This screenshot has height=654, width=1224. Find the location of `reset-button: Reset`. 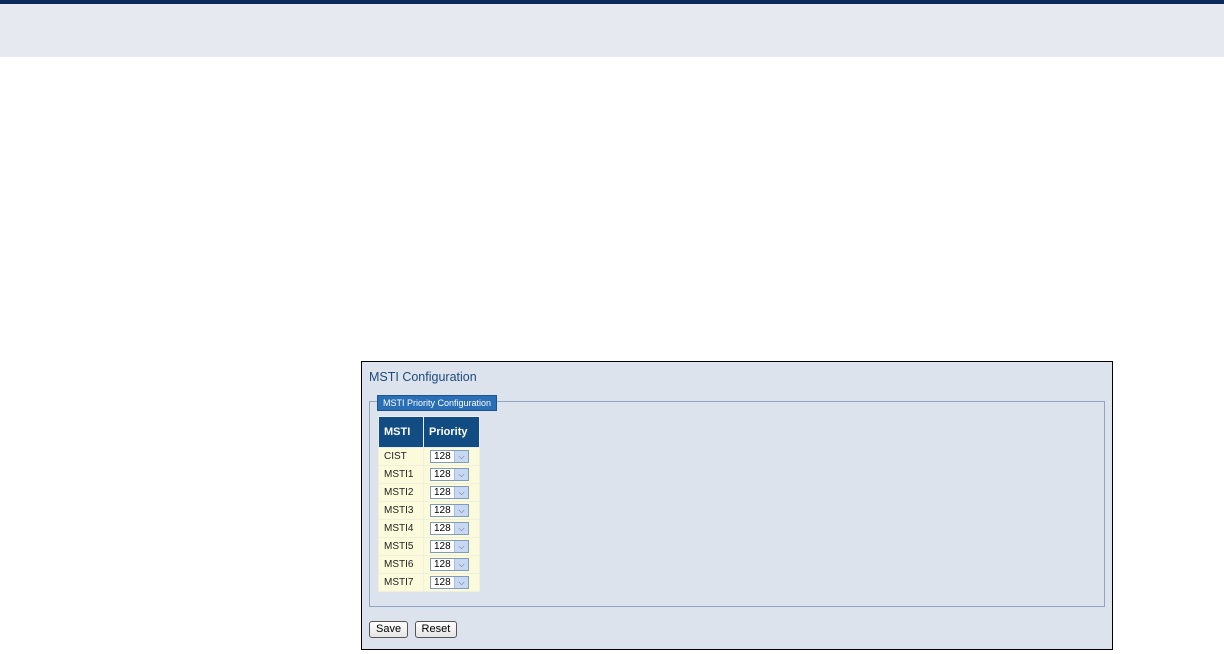

reset-button: Reset is located at coordinates (436, 629).